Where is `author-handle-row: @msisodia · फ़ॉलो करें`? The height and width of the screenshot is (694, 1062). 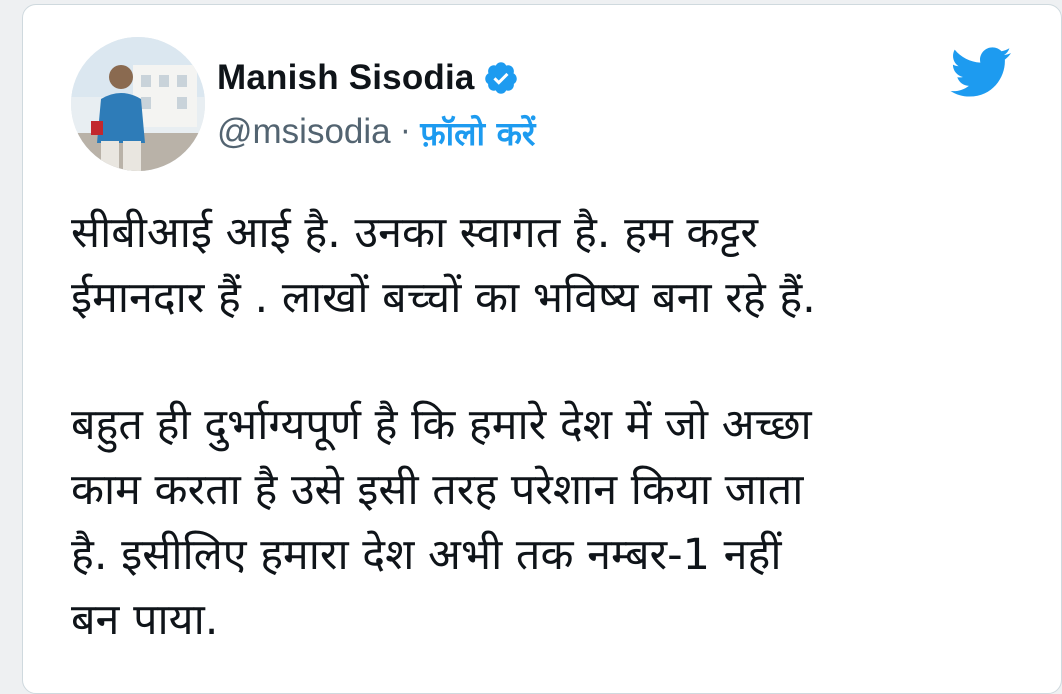
author-handle-row: @msisodia · फ़ॉलो करें is located at coordinates (376, 132).